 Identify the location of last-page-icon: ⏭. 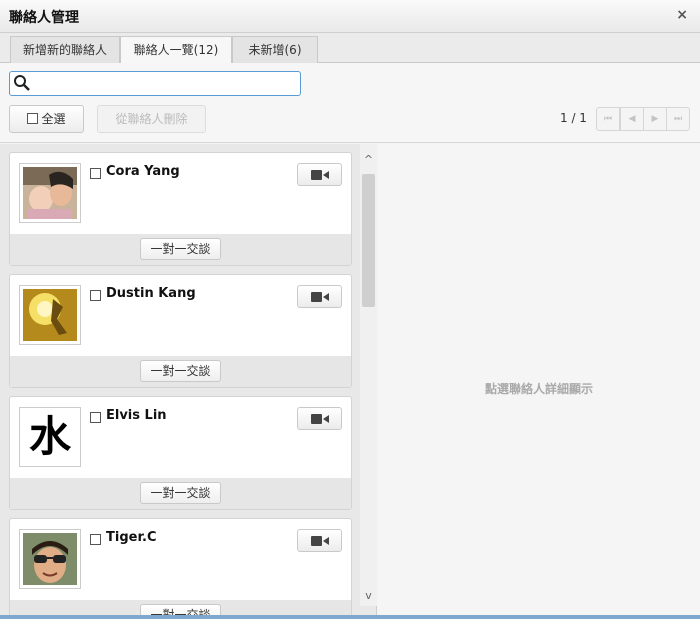
(678, 119).